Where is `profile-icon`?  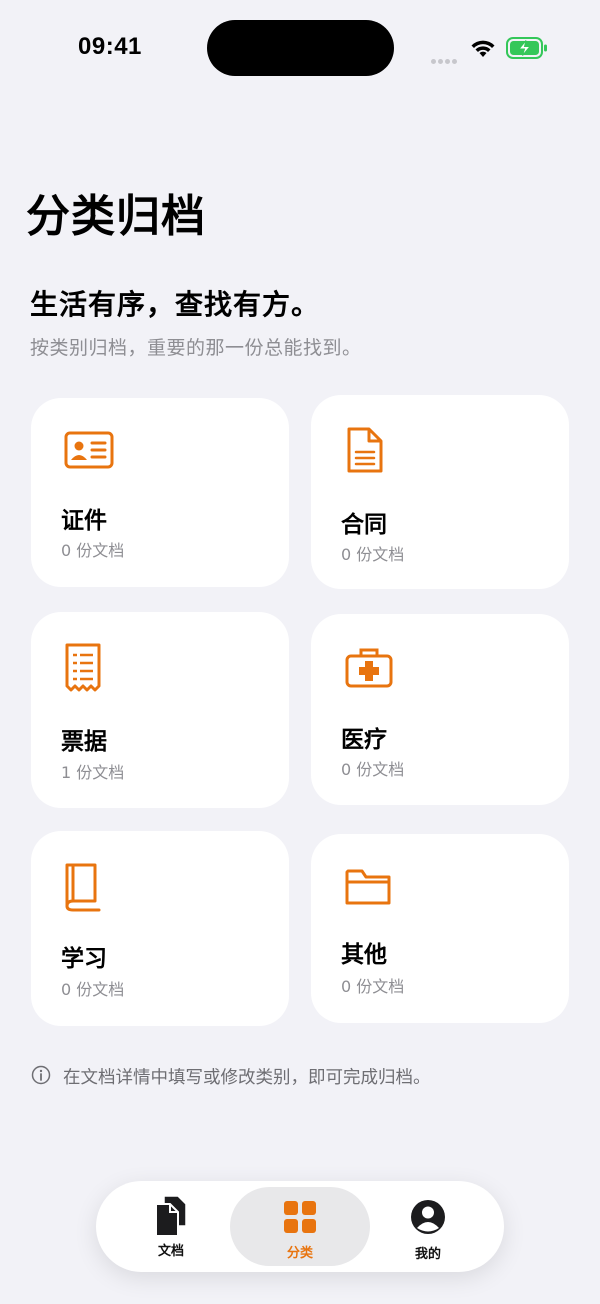 profile-icon is located at coordinates (428, 1219).